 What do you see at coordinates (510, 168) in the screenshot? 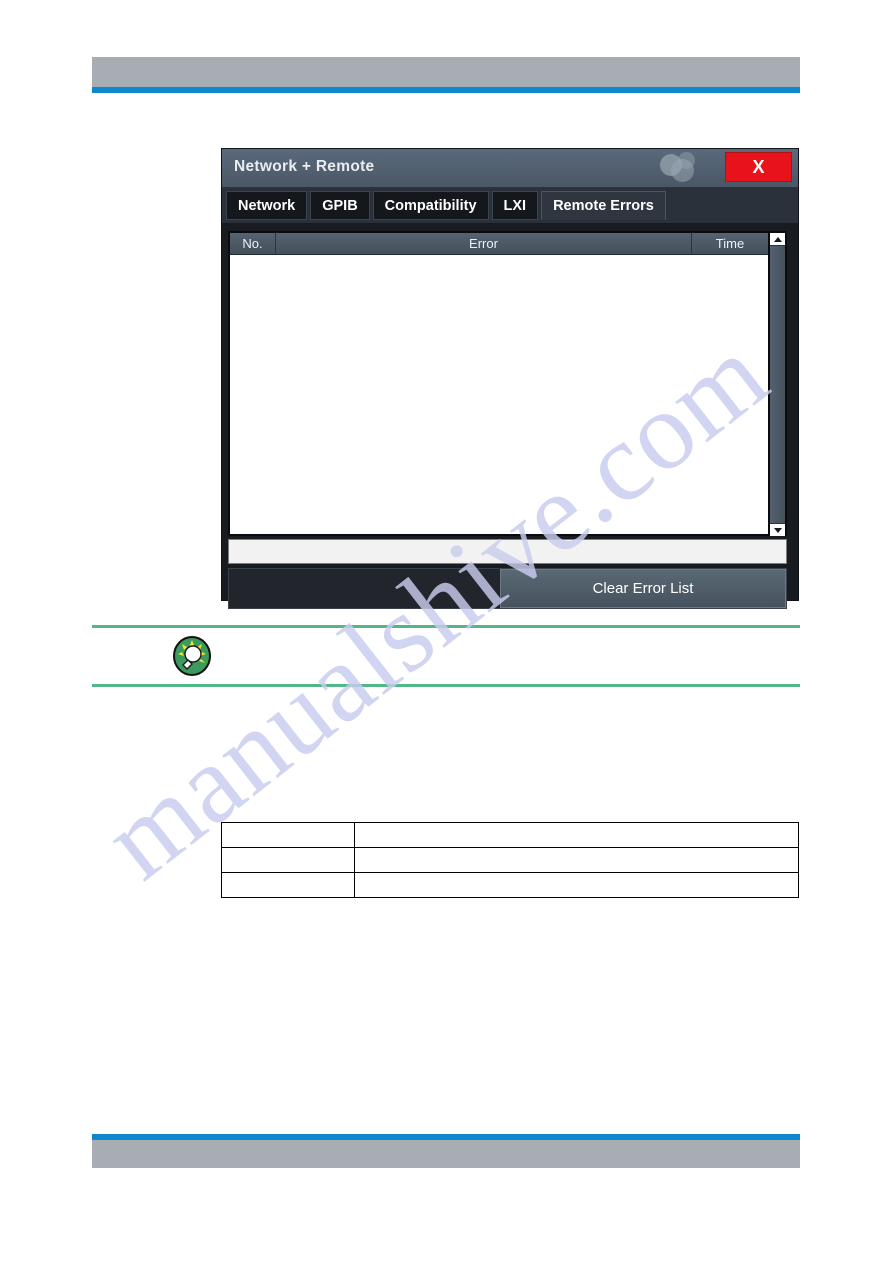
I see `dialog-titlebar: Network + Remote X` at bounding box center [510, 168].